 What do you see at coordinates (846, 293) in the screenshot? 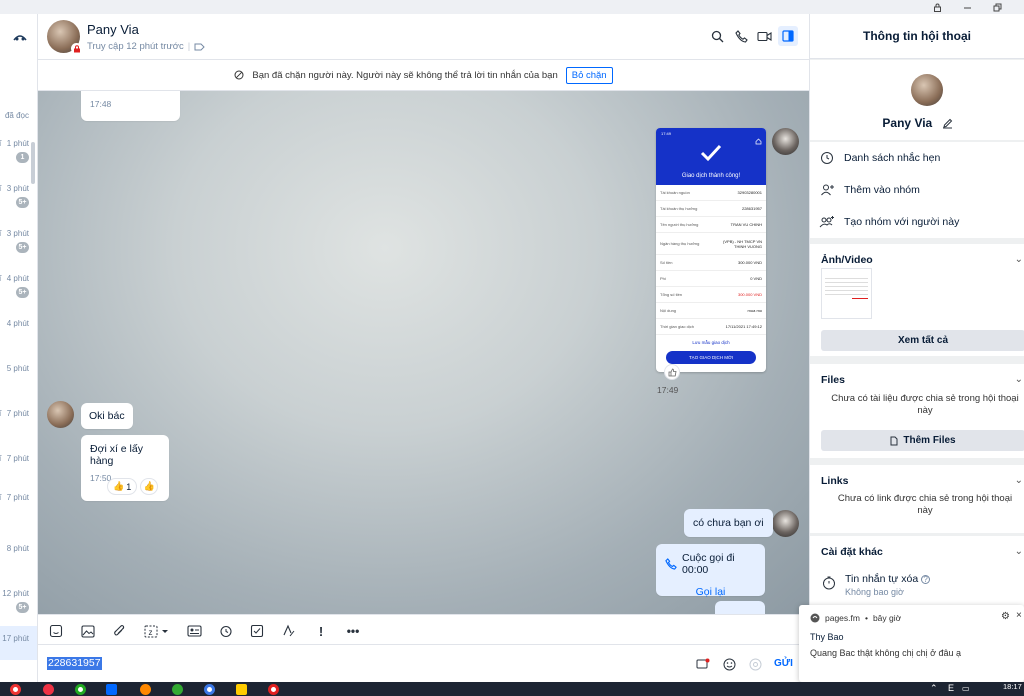
I see `media-thumbnail` at bounding box center [846, 293].